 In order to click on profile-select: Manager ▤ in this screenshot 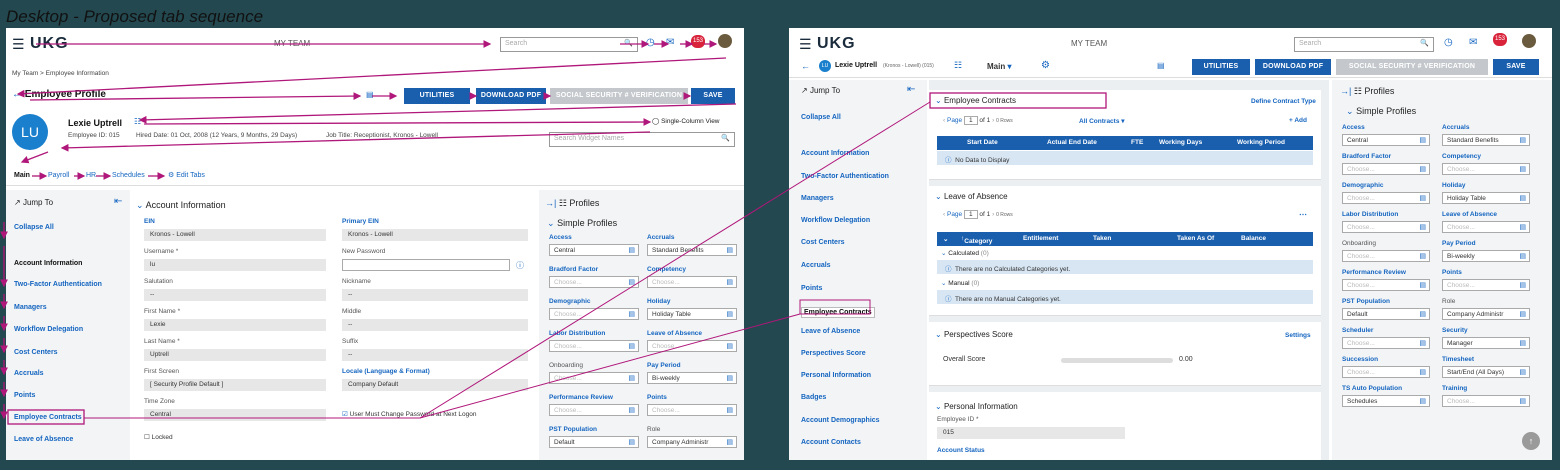, I will do `click(1486, 343)`.